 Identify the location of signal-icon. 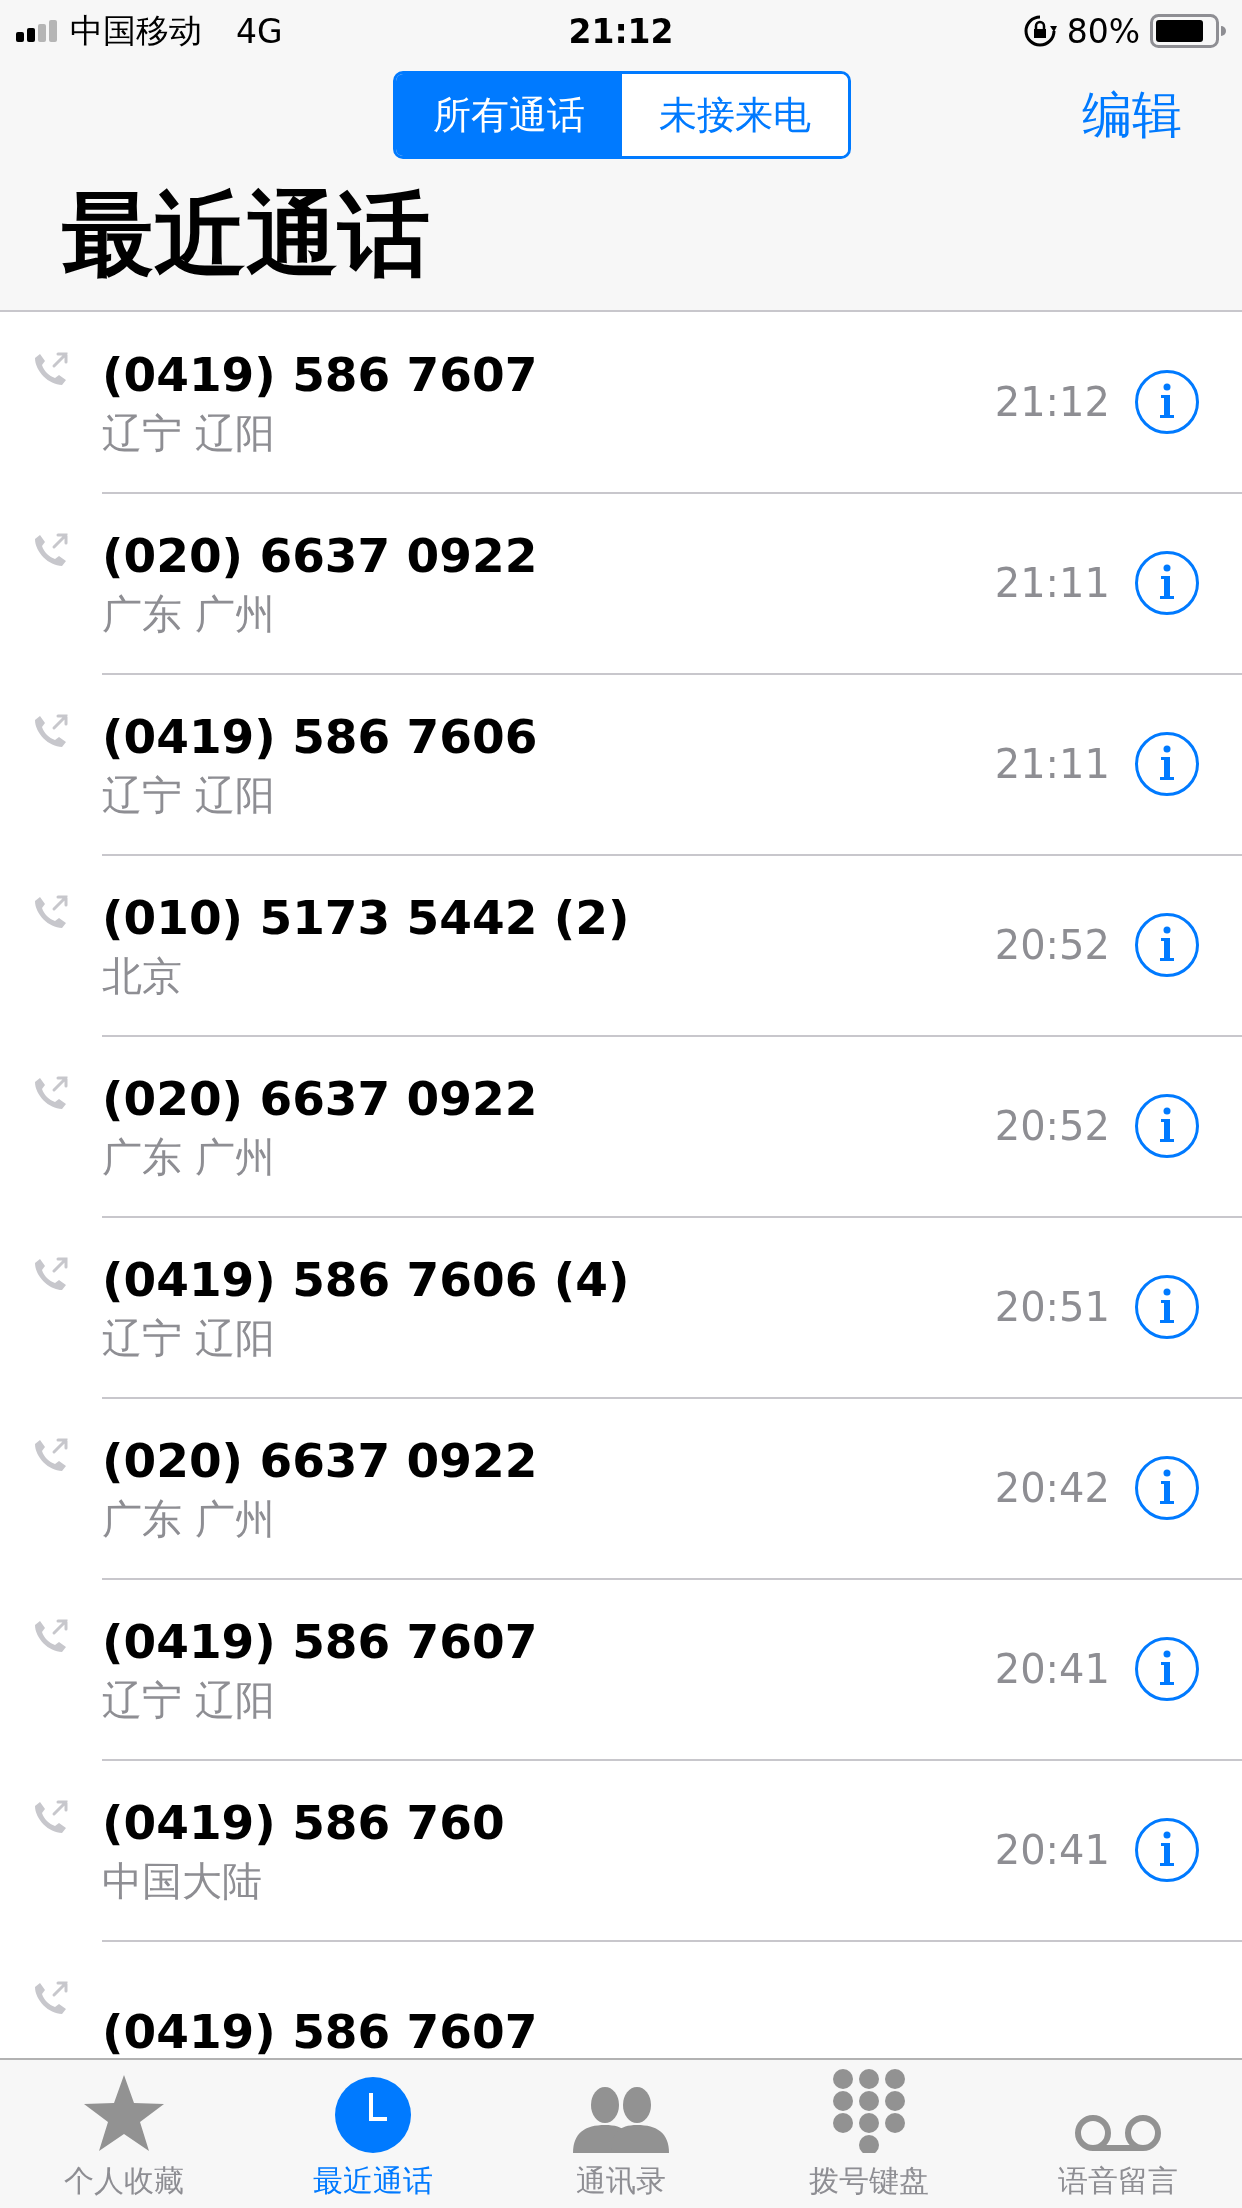
(38, 31).